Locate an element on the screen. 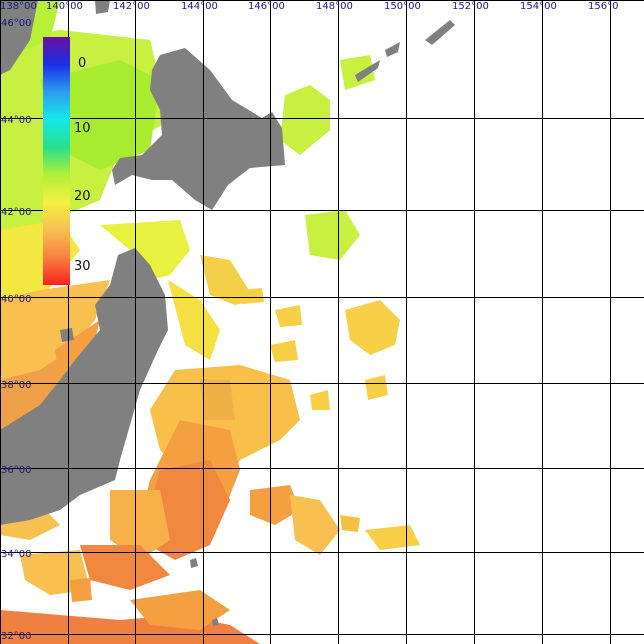 The width and height of the screenshot is (644, 644). latitude-label: 46°00 is located at coordinates (16, 23).